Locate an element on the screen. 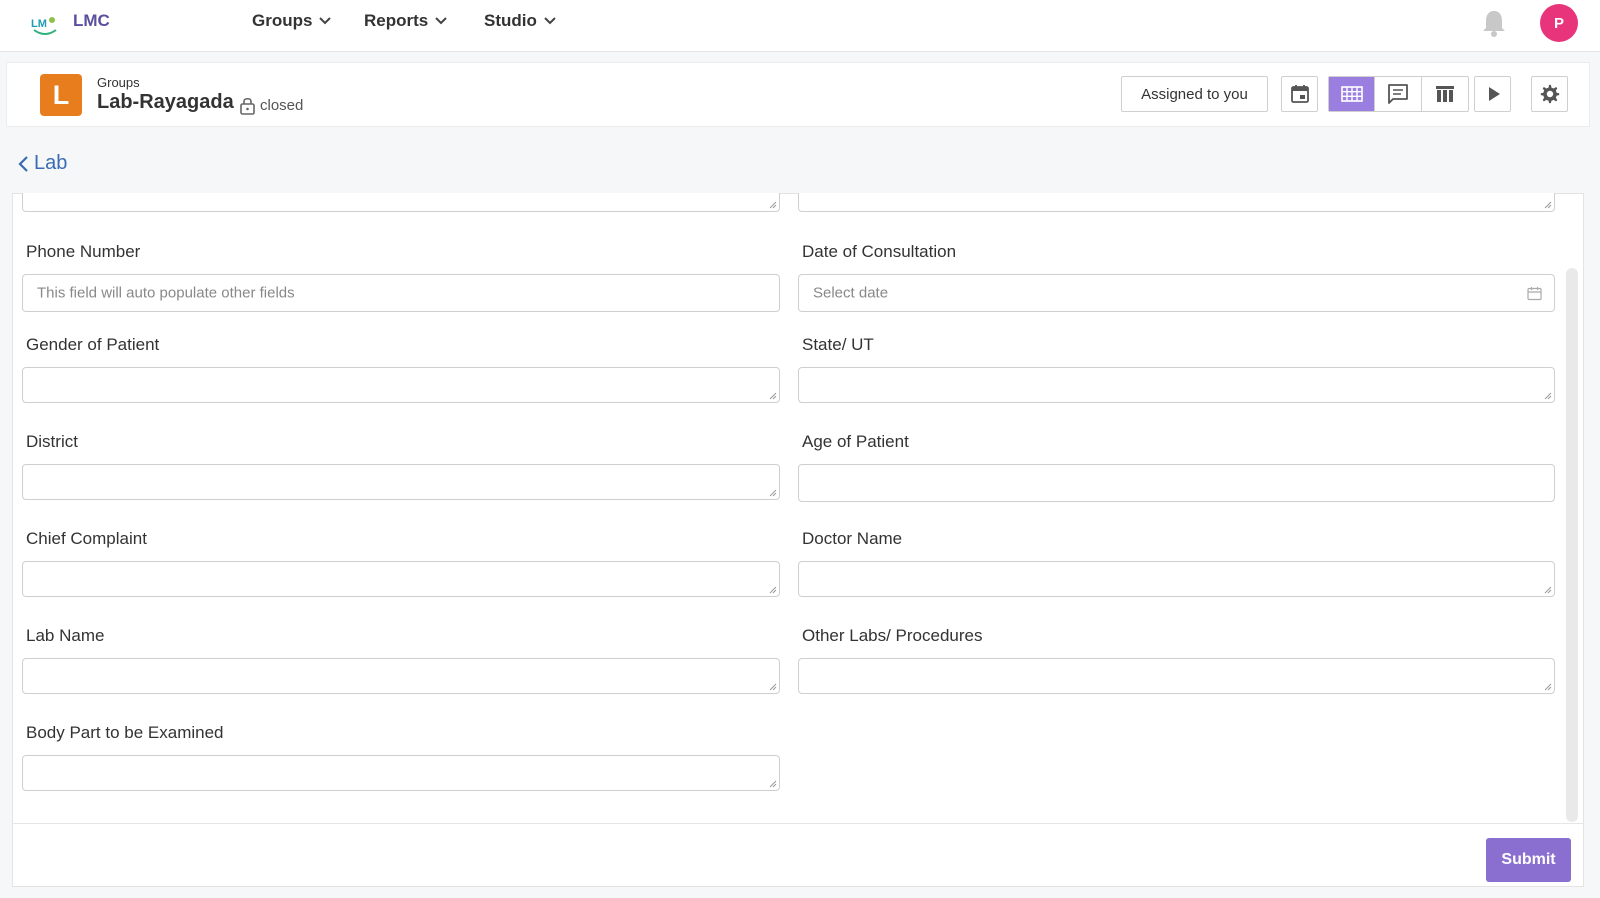  lock-icon is located at coordinates (247, 106).